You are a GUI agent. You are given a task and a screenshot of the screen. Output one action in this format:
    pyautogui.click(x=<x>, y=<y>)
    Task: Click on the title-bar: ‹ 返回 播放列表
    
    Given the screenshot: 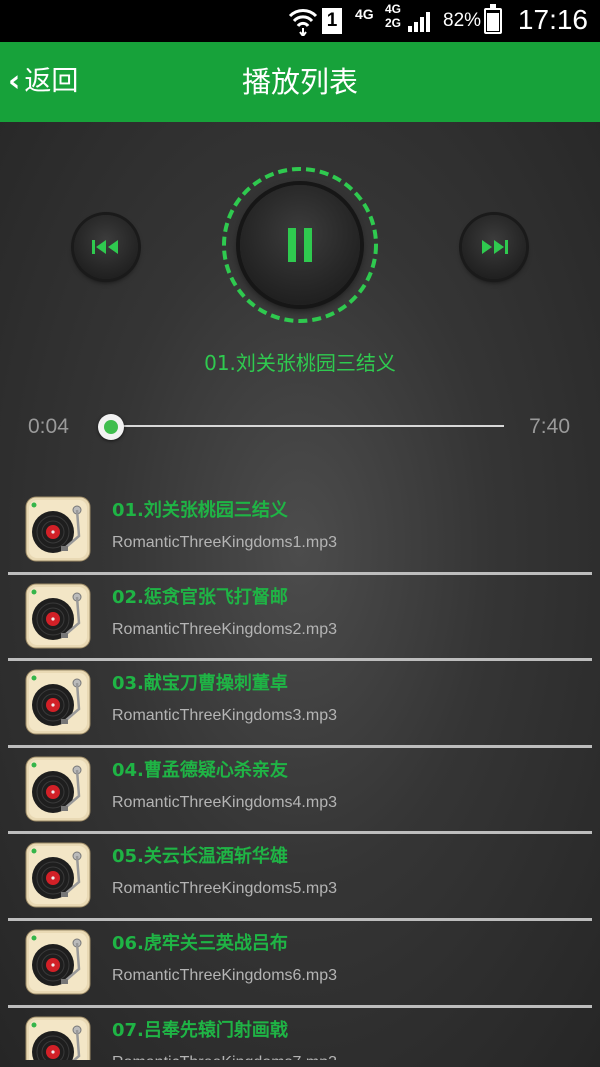 What is the action you would take?
    pyautogui.click(x=300, y=82)
    